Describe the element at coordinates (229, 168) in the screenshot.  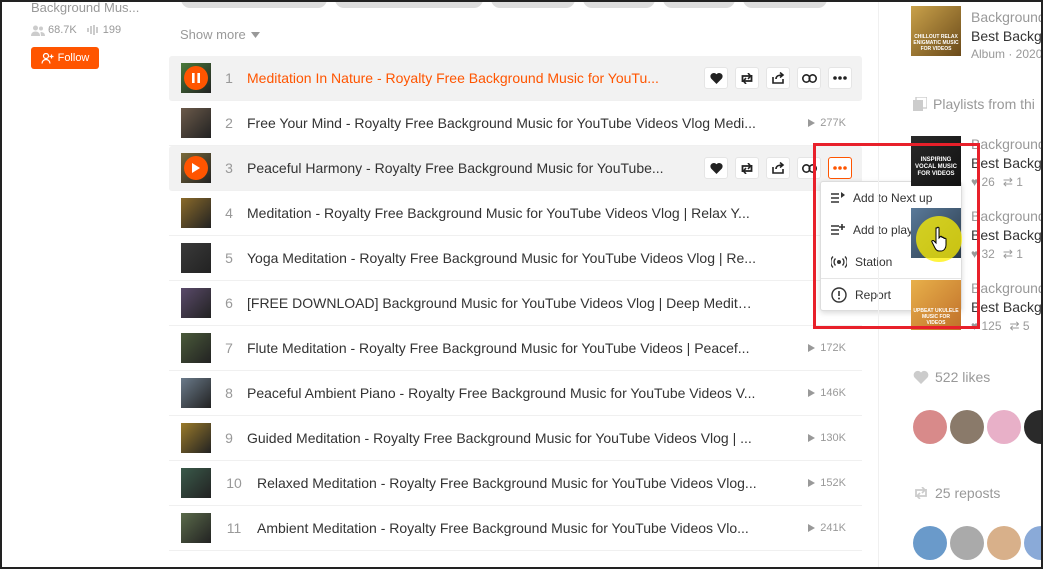
I see `track-number: 3` at that location.